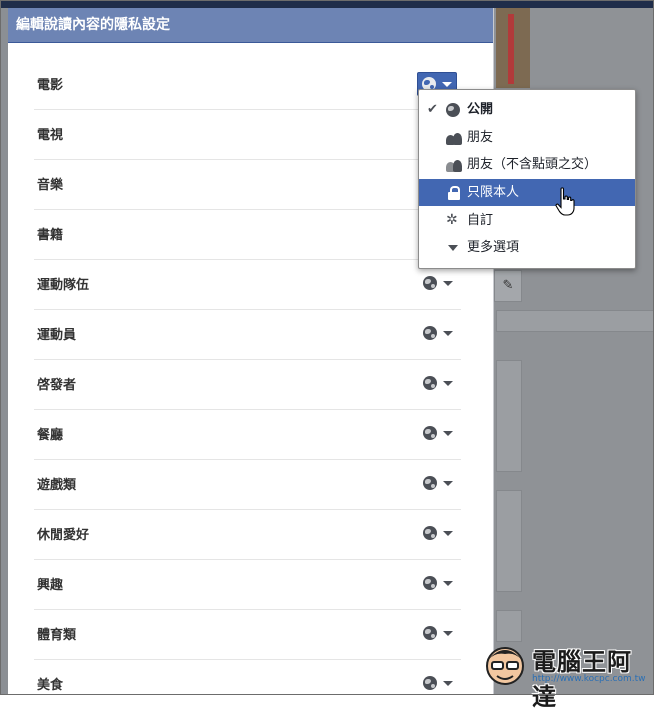 The width and height of the screenshot is (654, 712). I want to click on category-row: 休閒愛好, so click(247, 535).